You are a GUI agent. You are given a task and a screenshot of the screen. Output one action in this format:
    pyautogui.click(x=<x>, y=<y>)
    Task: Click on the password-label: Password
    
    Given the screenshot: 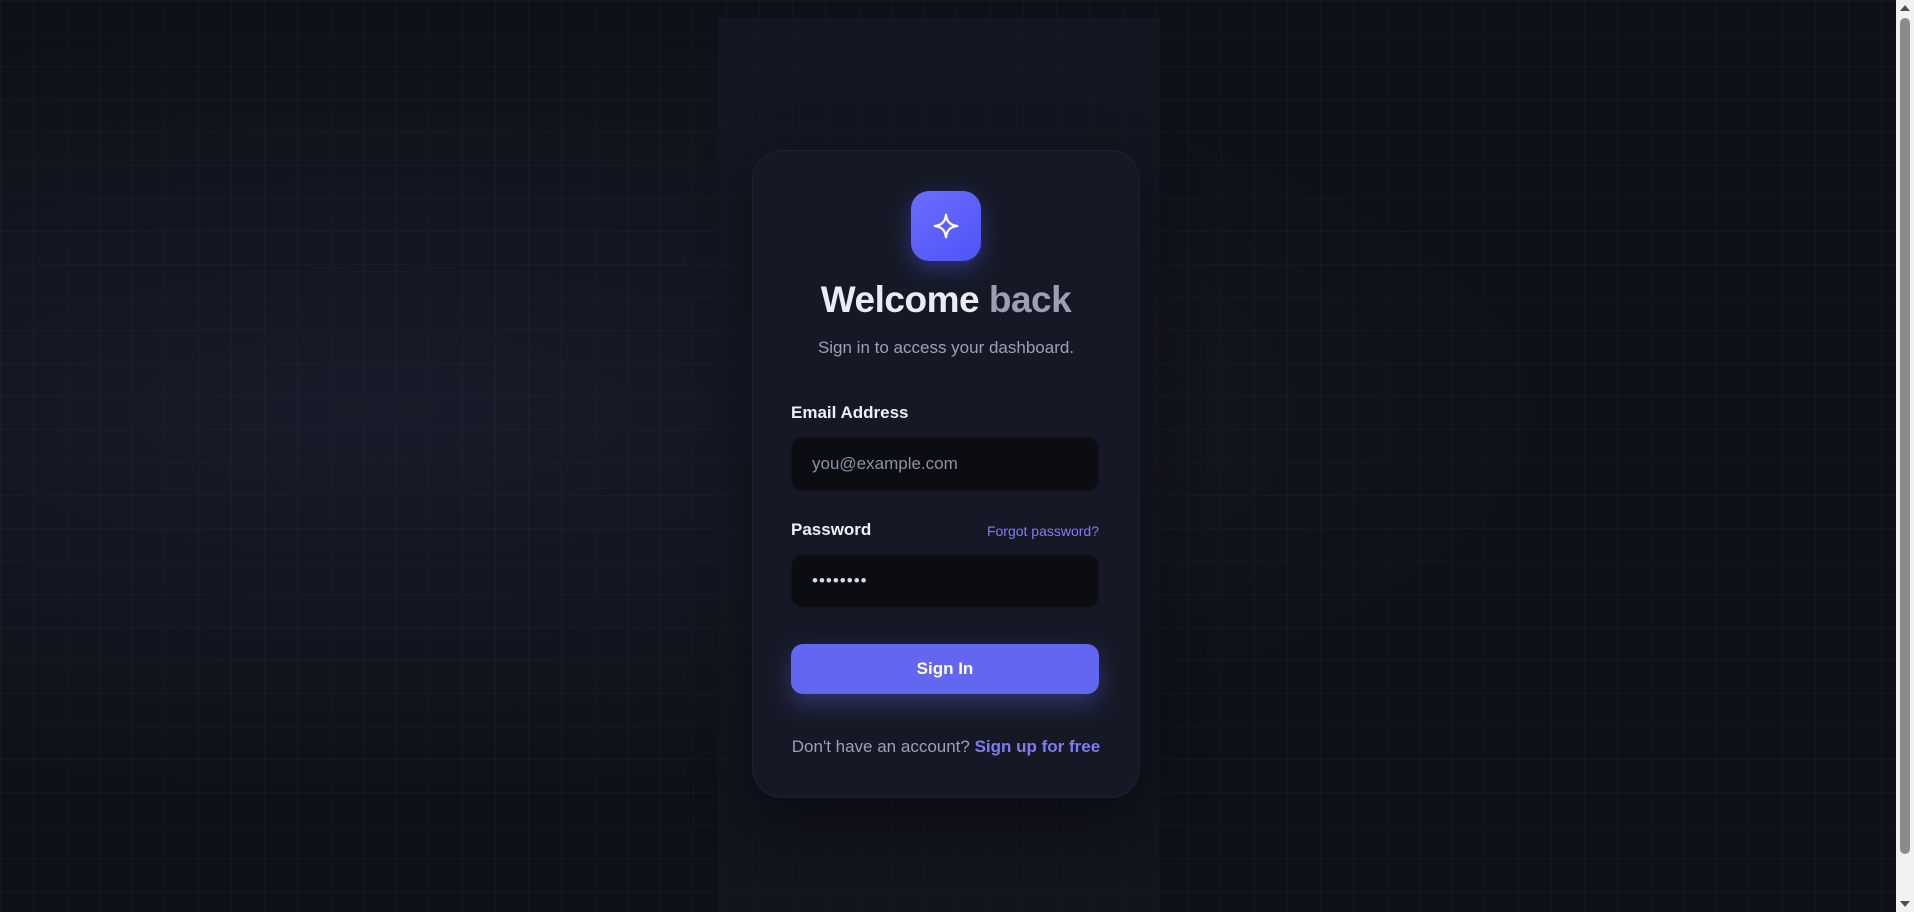 What is the action you would take?
    pyautogui.click(x=831, y=529)
    